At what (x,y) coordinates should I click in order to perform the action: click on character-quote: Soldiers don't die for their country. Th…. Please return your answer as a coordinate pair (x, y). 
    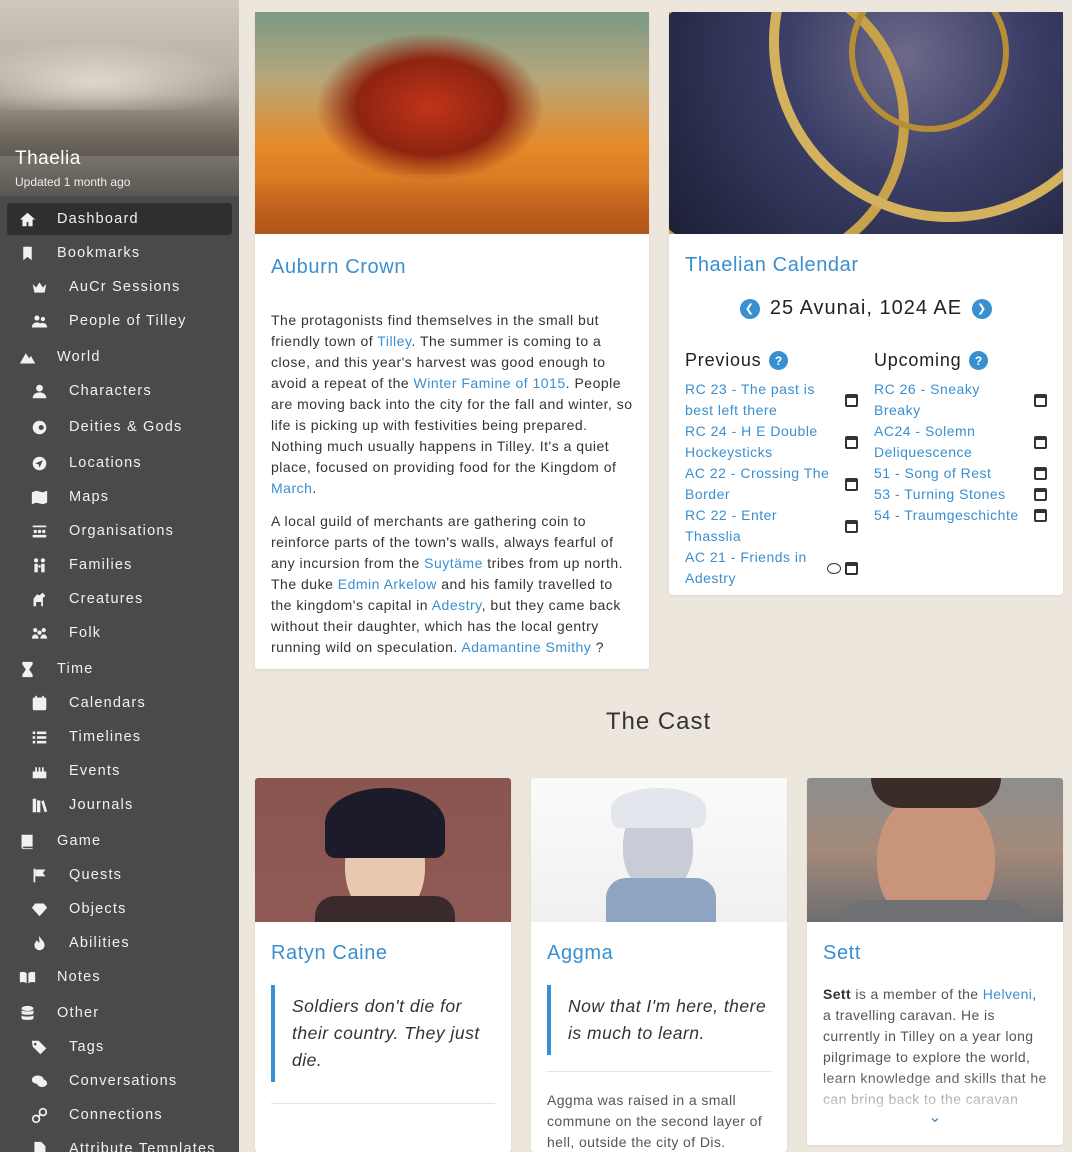
    Looking at the image, I should click on (383, 1033).